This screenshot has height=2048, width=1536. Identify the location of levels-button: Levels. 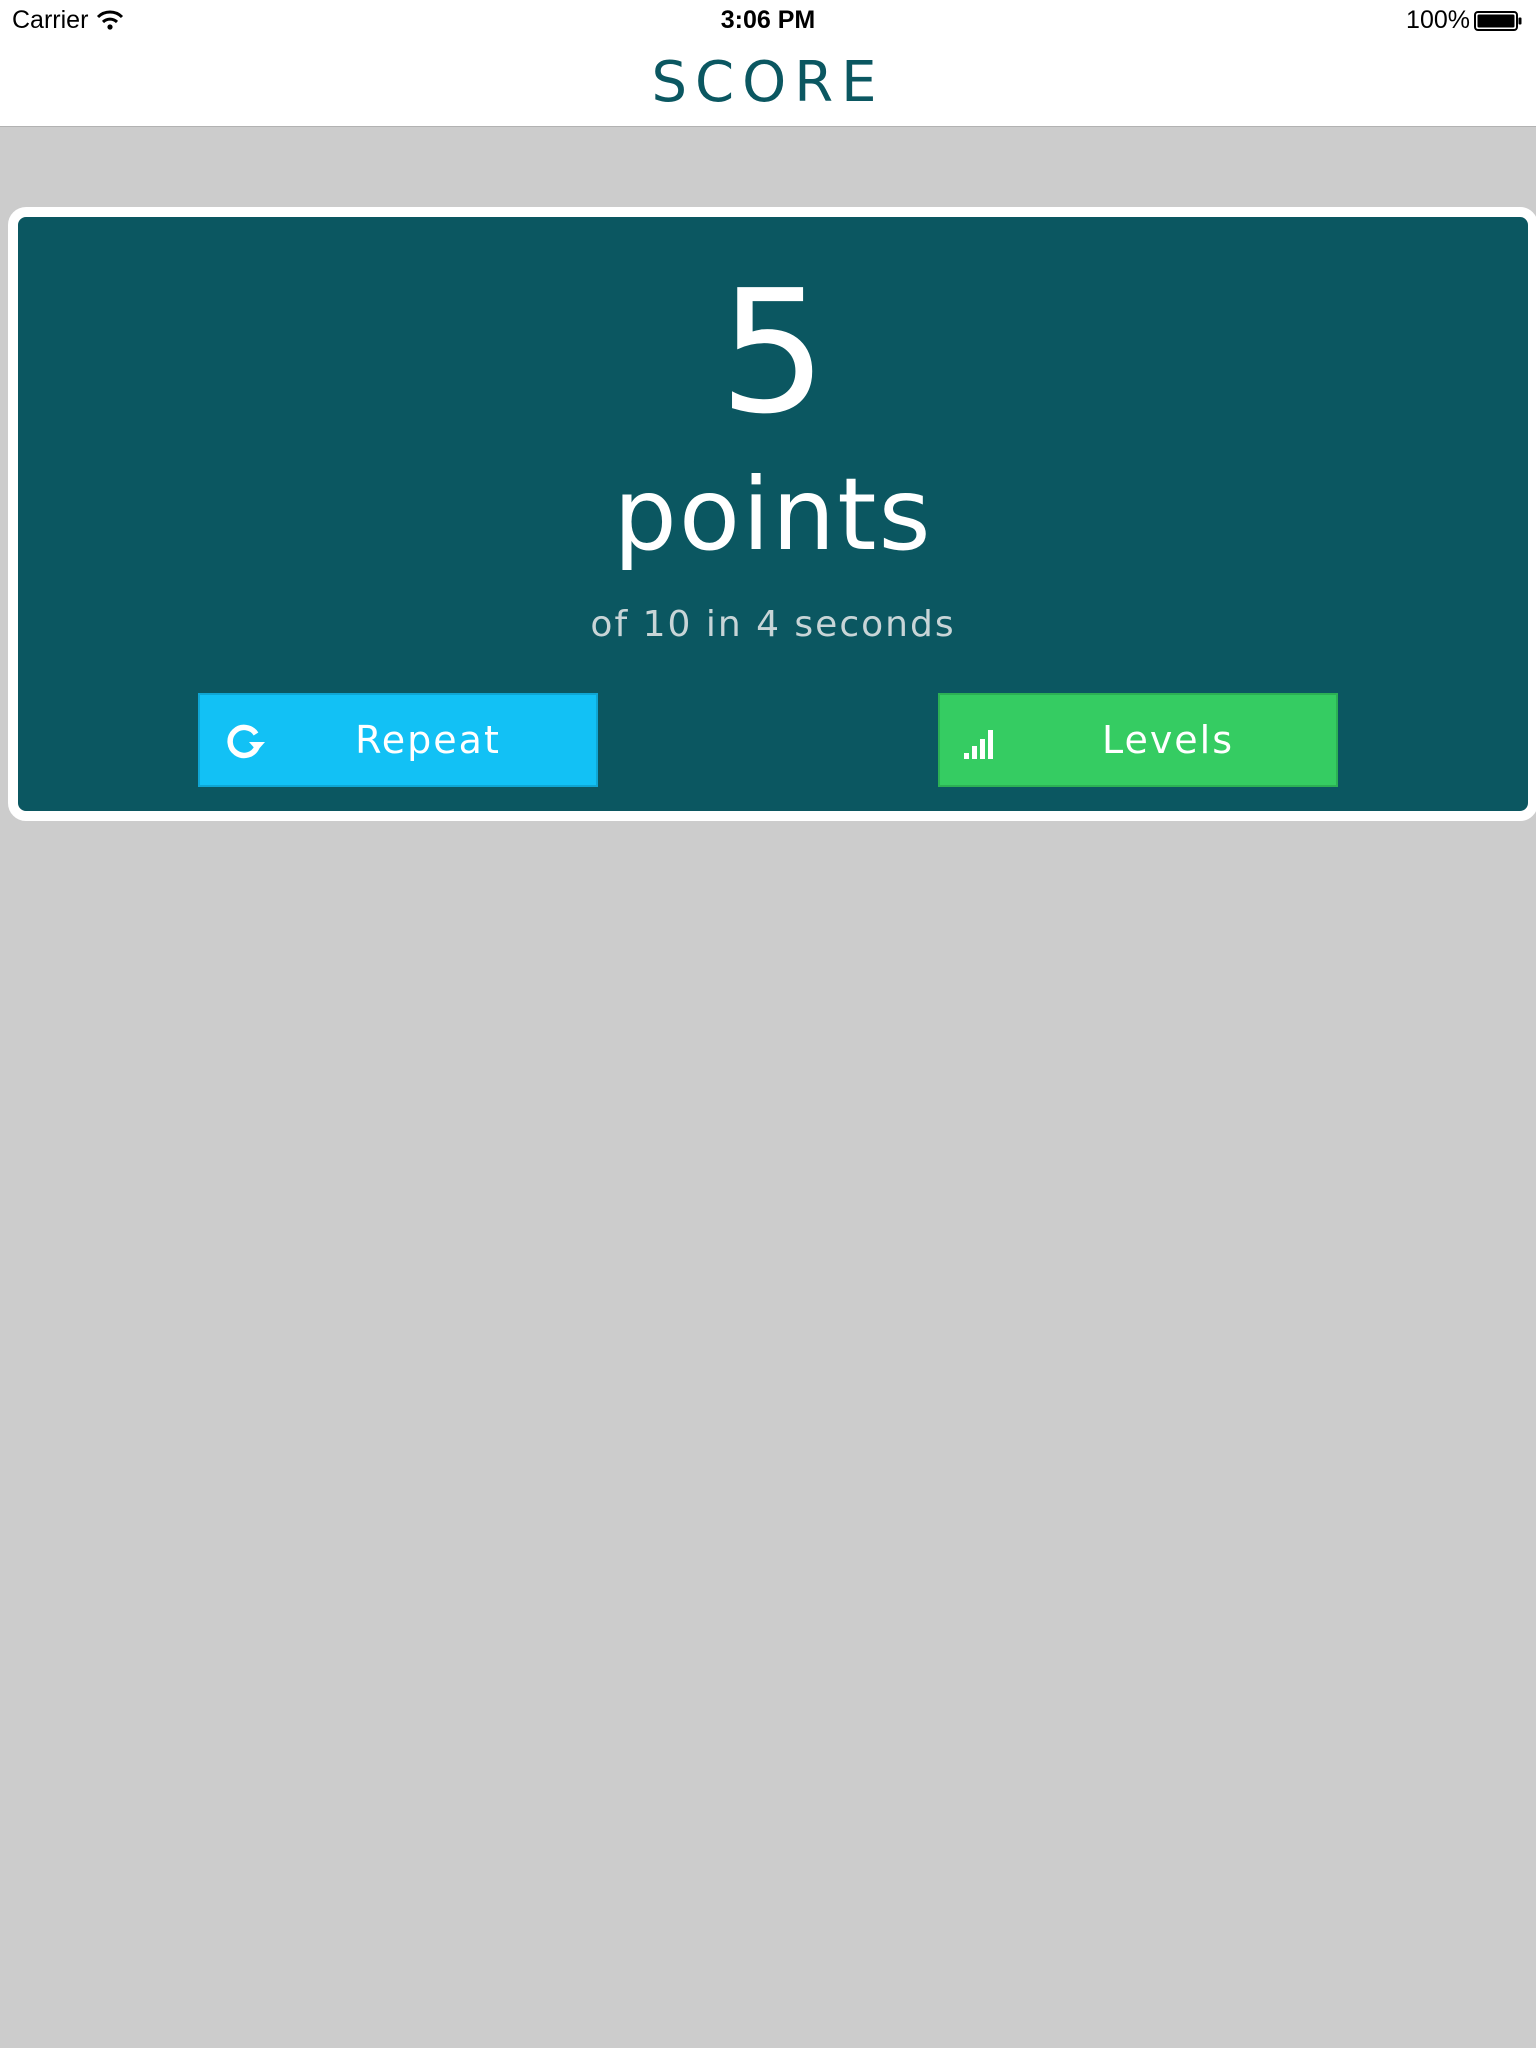
(1138, 740).